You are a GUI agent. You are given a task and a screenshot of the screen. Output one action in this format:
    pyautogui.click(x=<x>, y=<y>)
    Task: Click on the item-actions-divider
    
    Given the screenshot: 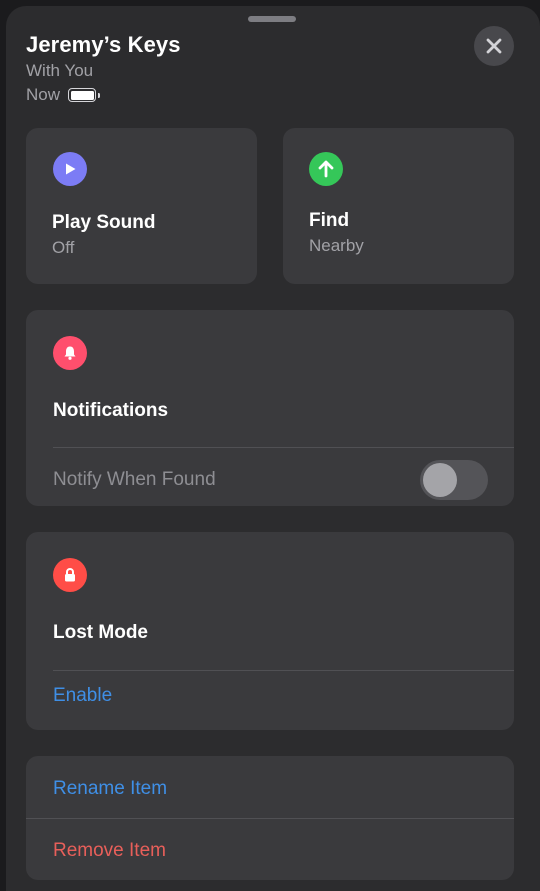 What is the action you would take?
    pyautogui.click(x=270, y=818)
    